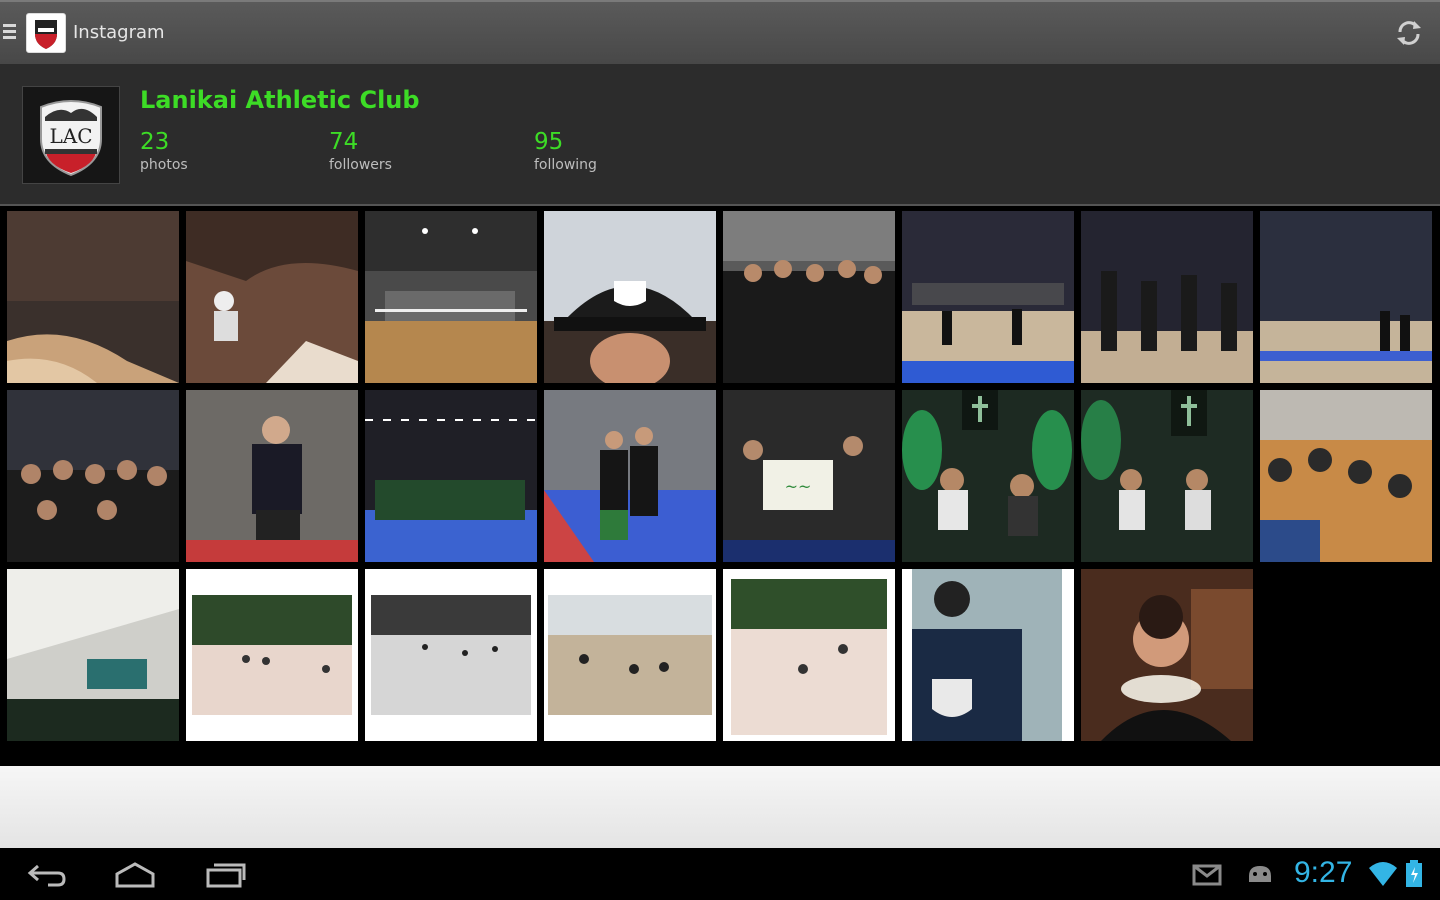  I want to click on profile-avatar: LAC, so click(71, 135).